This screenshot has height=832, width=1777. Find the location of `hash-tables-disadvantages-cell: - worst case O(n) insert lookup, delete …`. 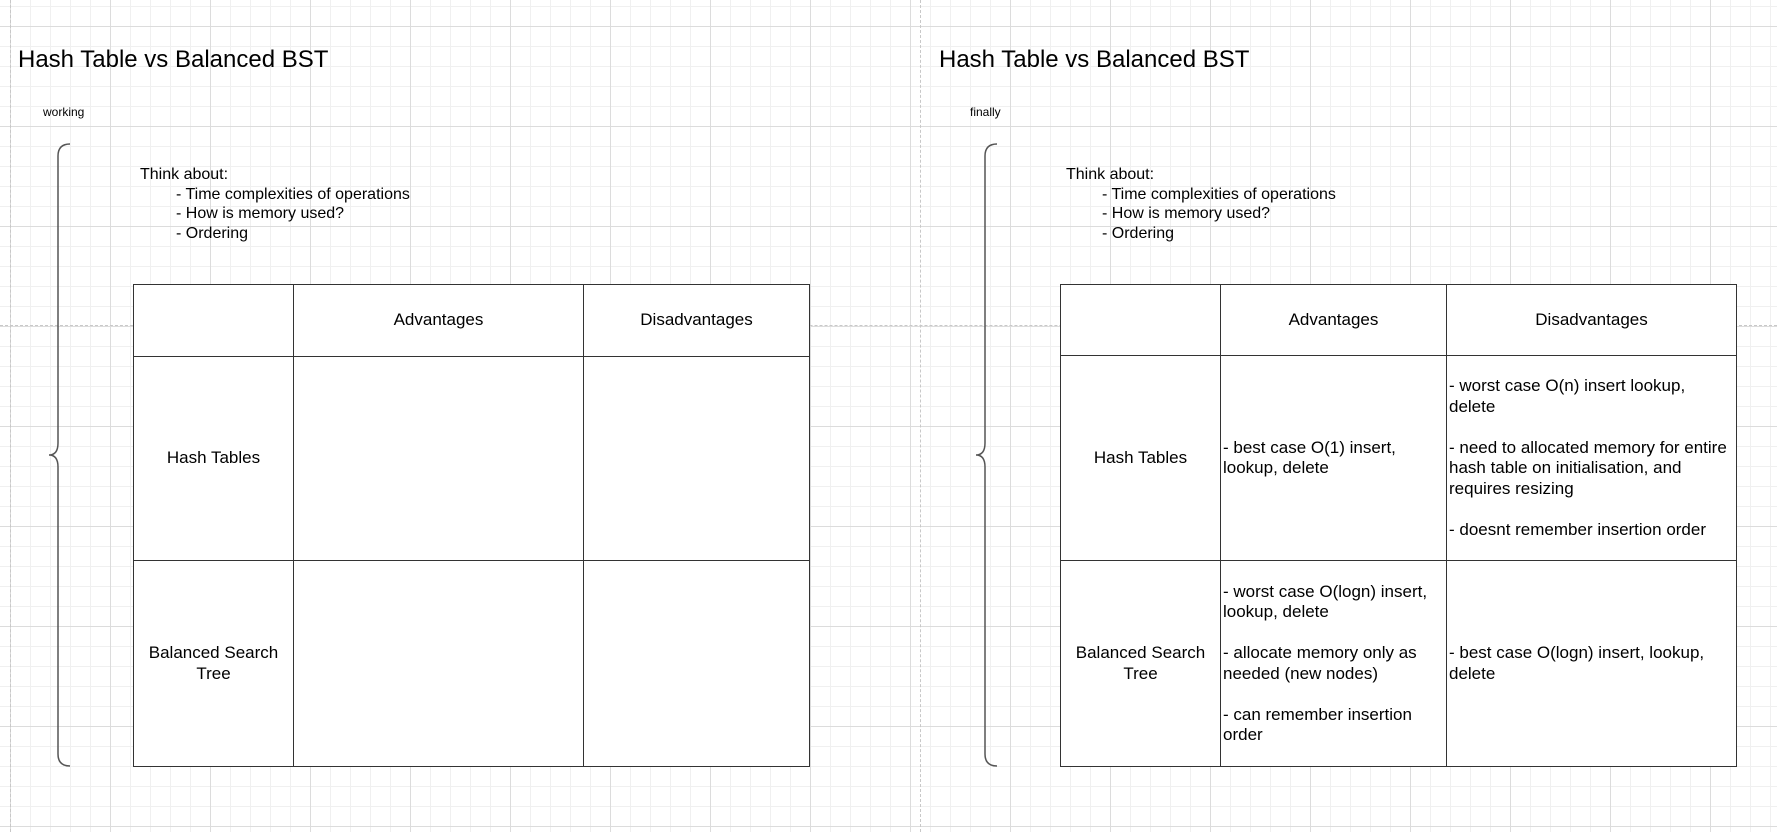

hash-tables-disadvantages-cell: - worst case O(n) insert lookup, delete … is located at coordinates (1591, 458).